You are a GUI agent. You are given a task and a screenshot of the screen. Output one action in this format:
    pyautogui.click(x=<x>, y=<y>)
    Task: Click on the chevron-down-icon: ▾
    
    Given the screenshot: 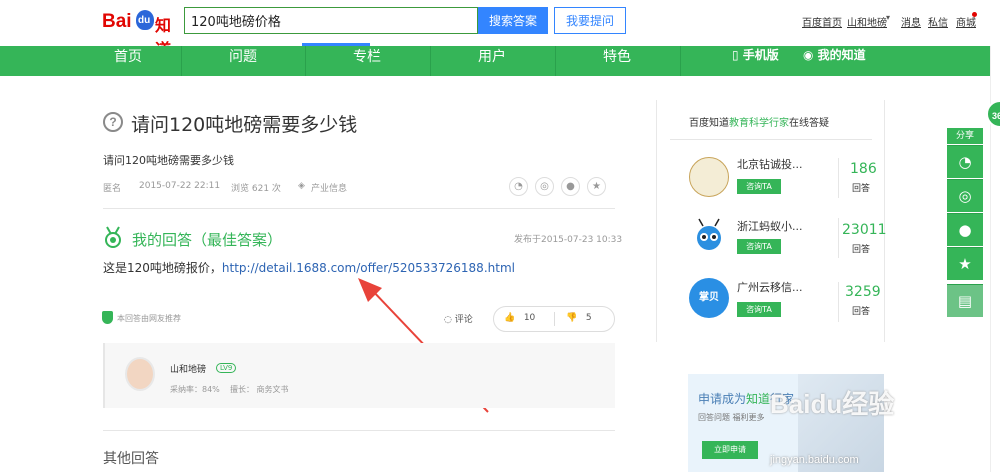 What is the action you would take?
    pyautogui.click(x=888, y=17)
    